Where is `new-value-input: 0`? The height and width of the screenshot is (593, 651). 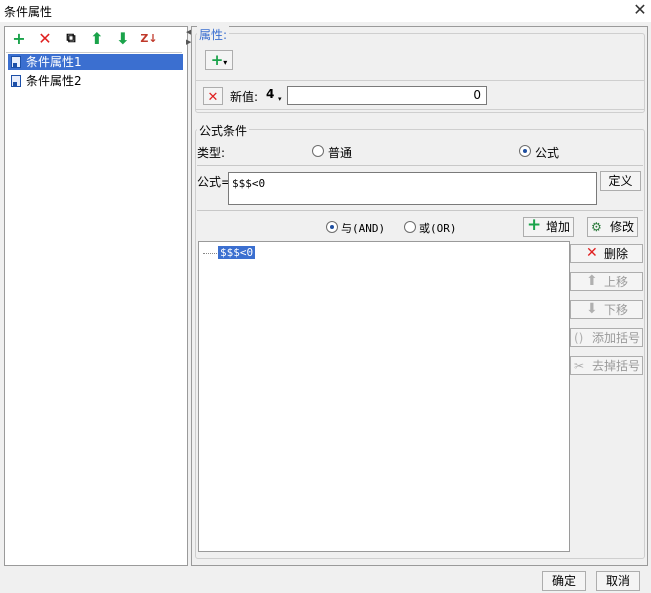
new-value-input: 0 is located at coordinates (387, 95).